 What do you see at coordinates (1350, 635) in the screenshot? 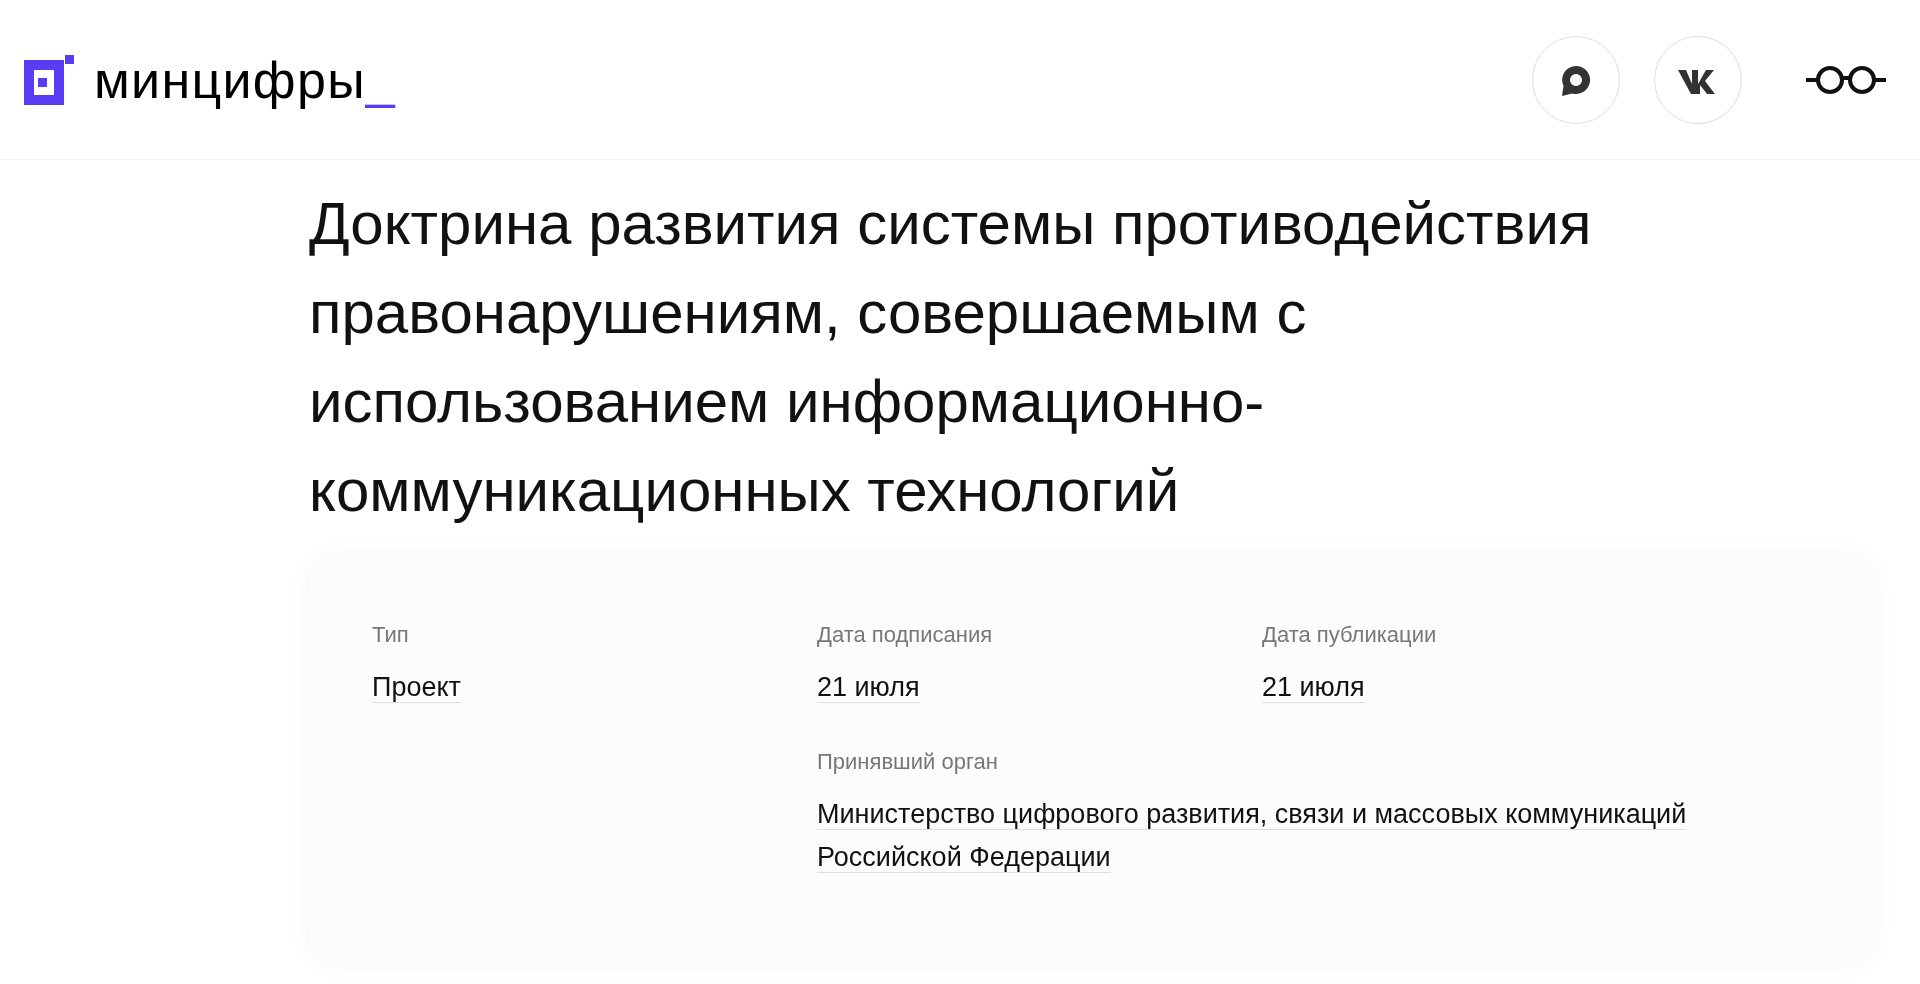
I see `field-label: Дата публикации` at bounding box center [1350, 635].